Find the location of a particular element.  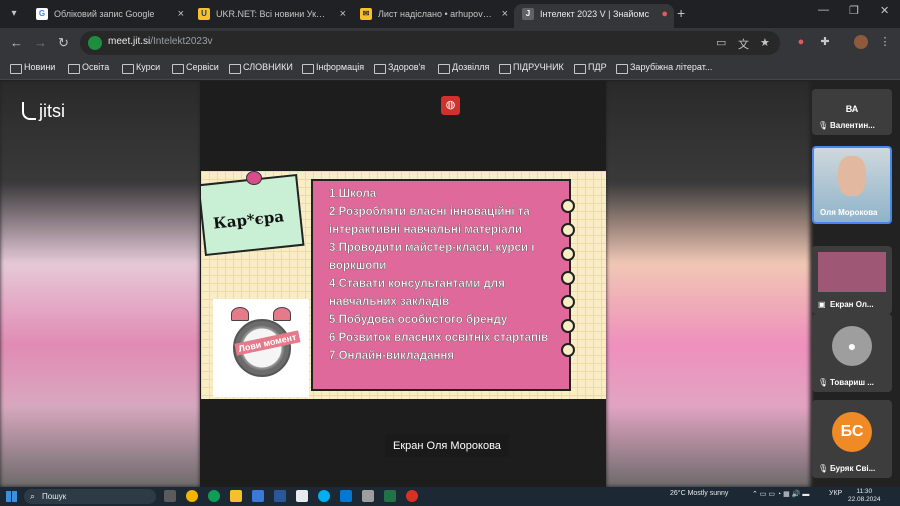

close-icon: ● is located at coordinates (664, 14).